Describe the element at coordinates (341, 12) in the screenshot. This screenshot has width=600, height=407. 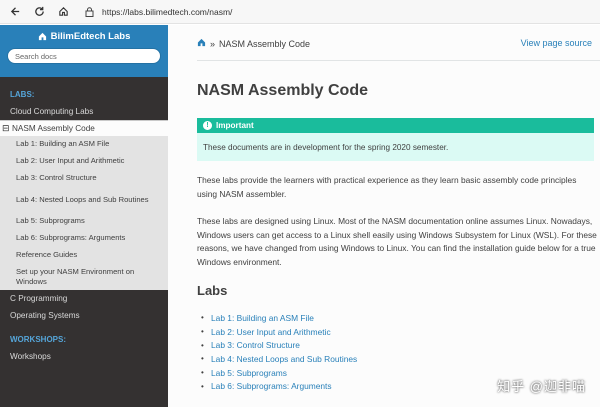
I see `address-bar: https://labs.bilimedtech.com/nasm/` at that location.